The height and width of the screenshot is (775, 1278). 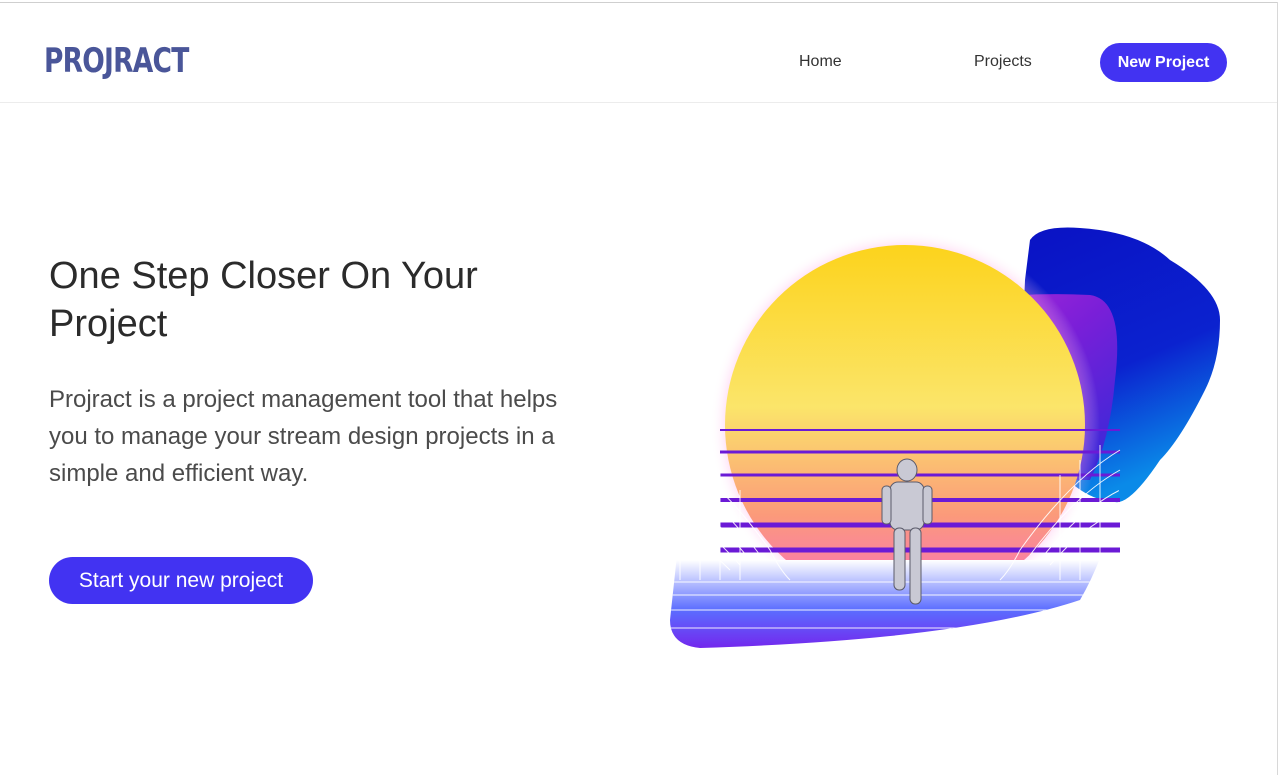 What do you see at coordinates (820, 62) in the screenshot?
I see `nav-home-link: Home` at bounding box center [820, 62].